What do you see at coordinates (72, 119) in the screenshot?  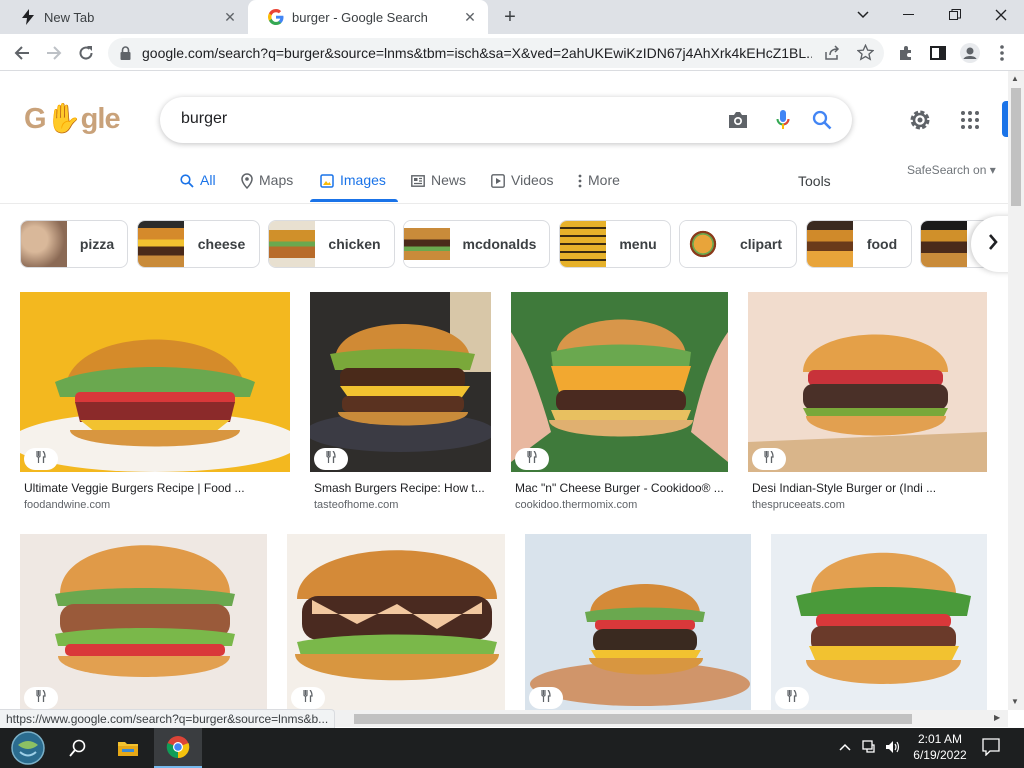 I see `google-doodle-logo: G✋gle` at bounding box center [72, 119].